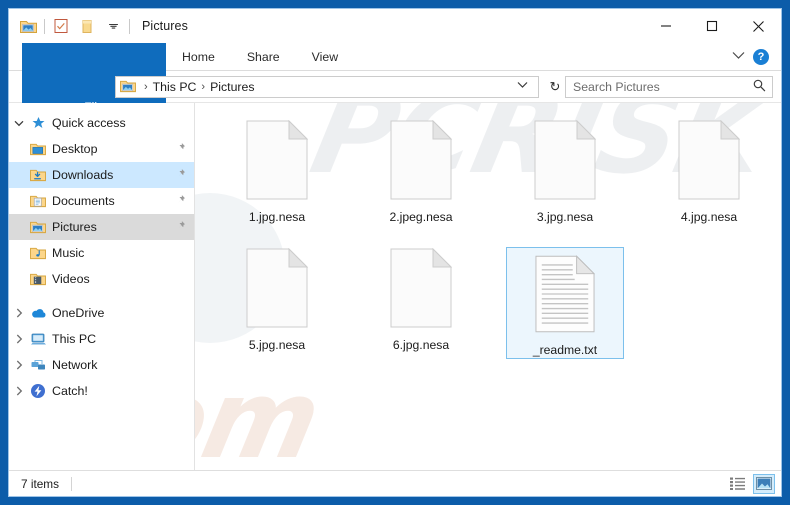  Describe the element at coordinates (78, 313) in the screenshot. I see `sidebar-label: OneDrive` at that location.